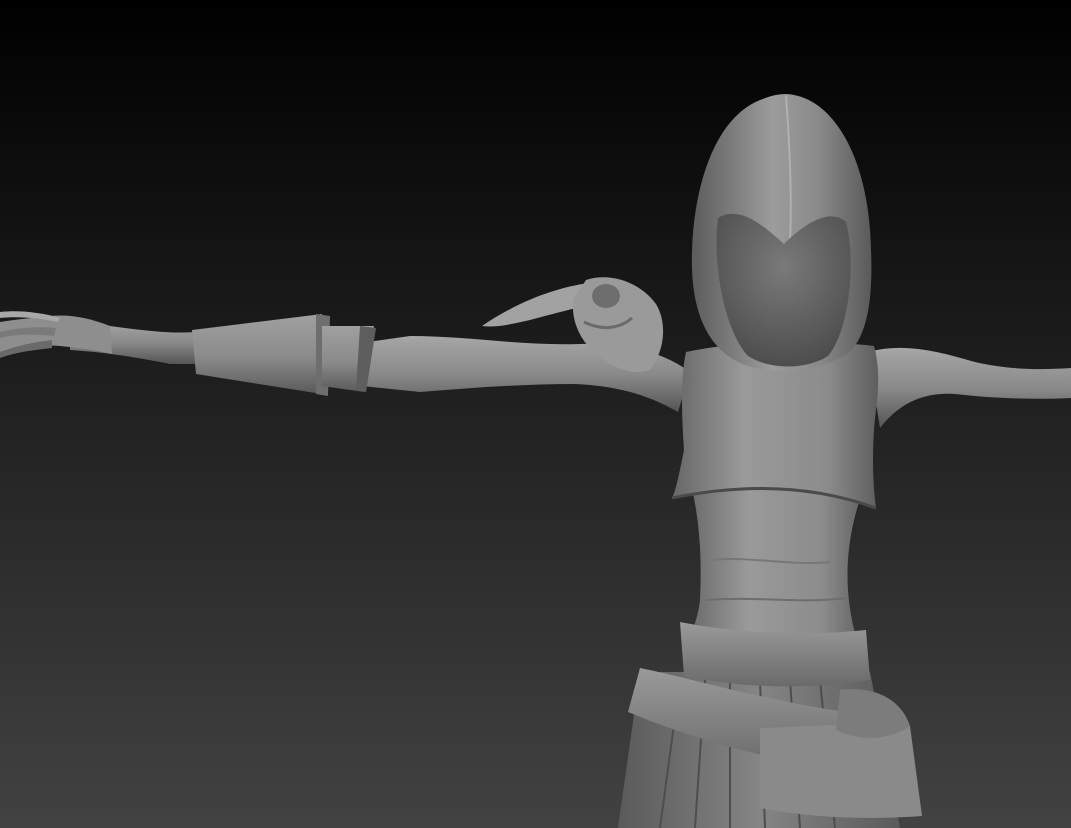 The width and height of the screenshot is (1071, 828). Describe the element at coordinates (606, 296) in the screenshot. I see `skull-eye-socket` at that location.